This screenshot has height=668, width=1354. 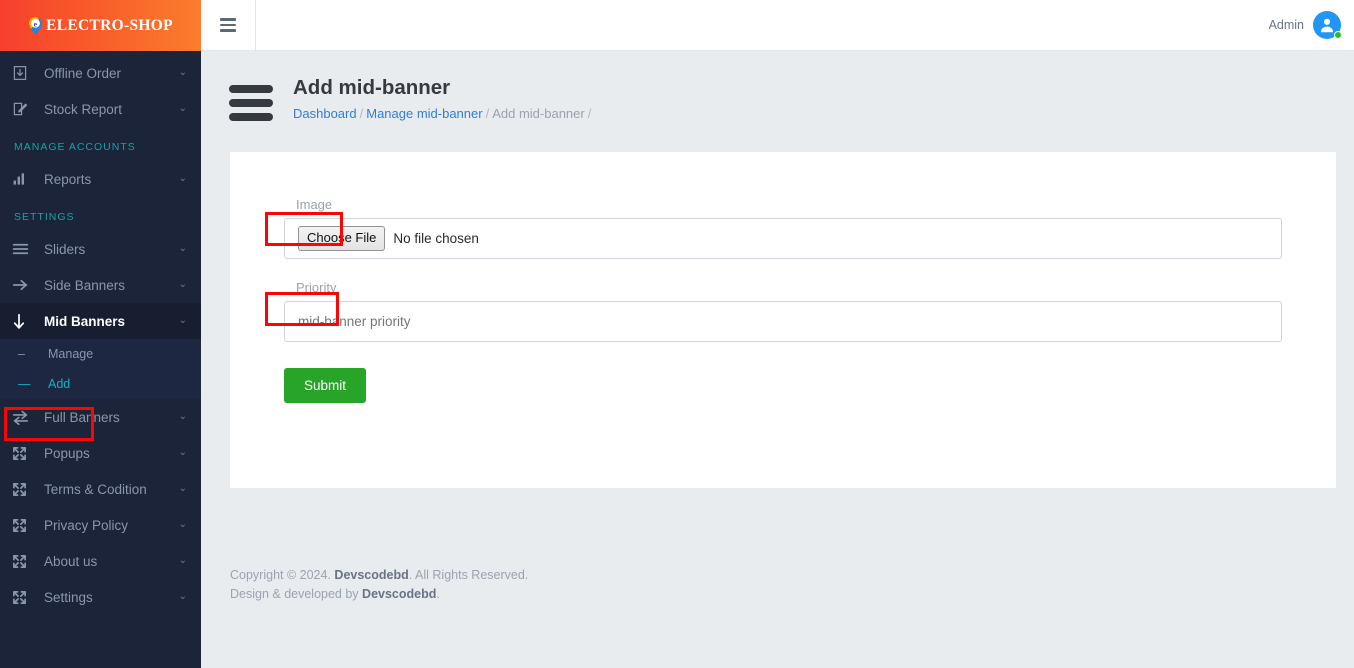 I want to click on sidebar-item-terms-condition: Terms & Codition ⌄, so click(x=100, y=489).